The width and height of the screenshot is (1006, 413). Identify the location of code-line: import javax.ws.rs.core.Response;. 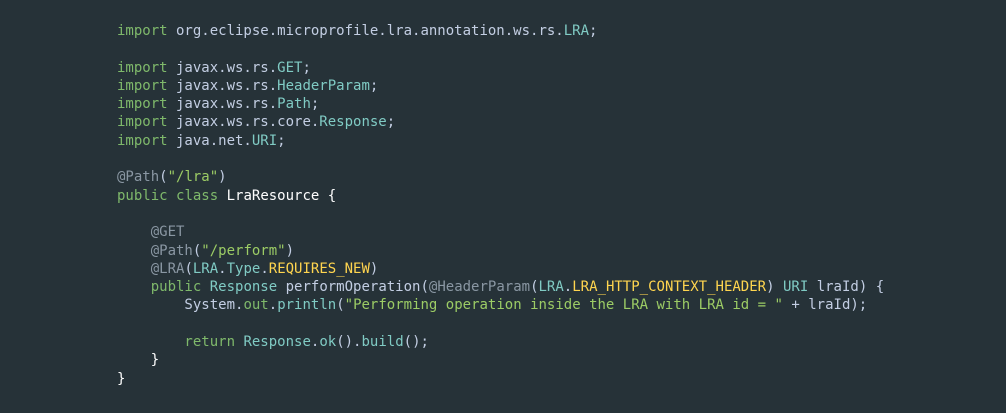
(500, 122).